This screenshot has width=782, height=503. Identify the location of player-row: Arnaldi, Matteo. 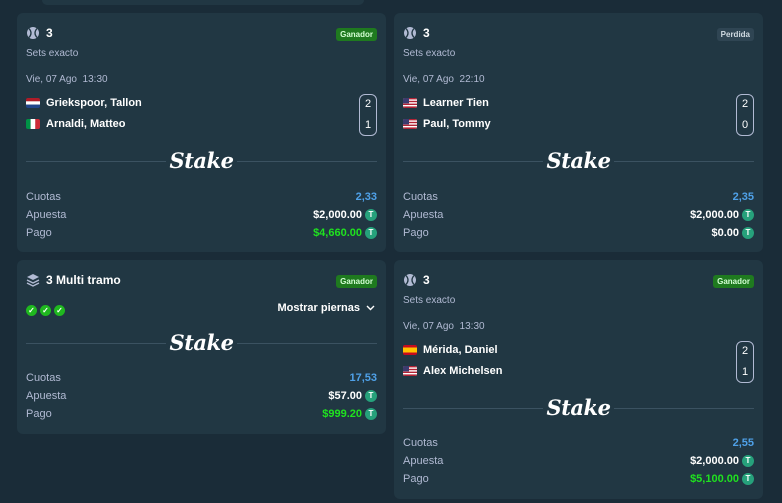
(75, 124).